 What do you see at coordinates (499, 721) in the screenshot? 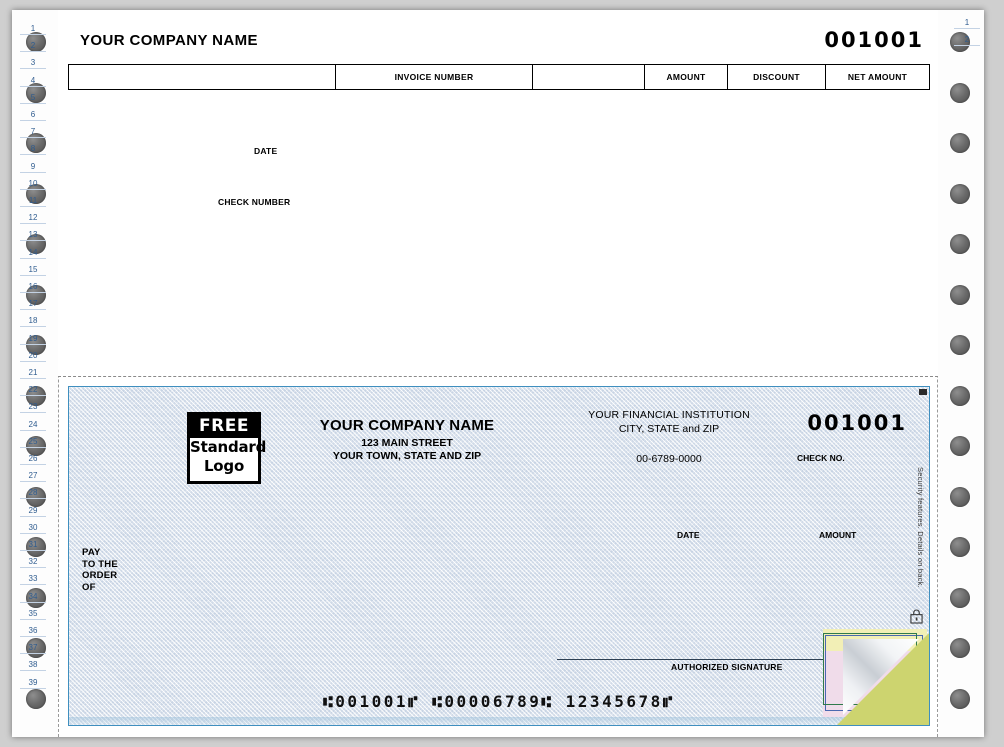
I see `micr-clear-band` at bounding box center [499, 721].